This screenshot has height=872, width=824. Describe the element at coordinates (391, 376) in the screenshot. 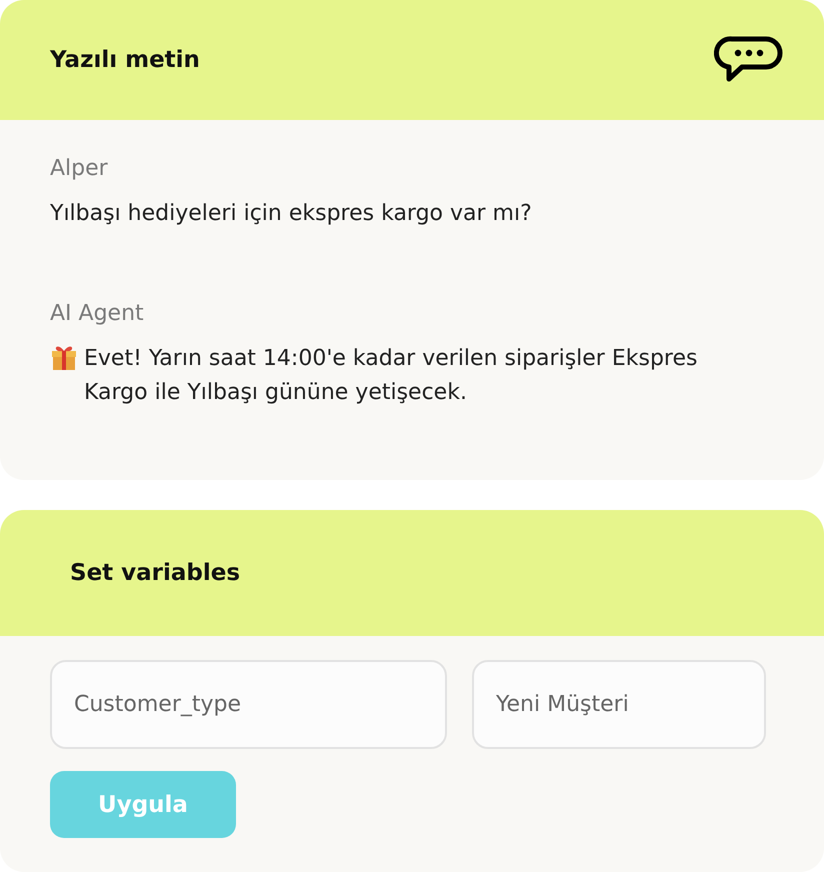

I see `message-text: Evet! Yarın saat 14:00'e kadar verilen siparişler Ekspres Kargo ile Yılbaşı gününe yetişecek.` at that location.